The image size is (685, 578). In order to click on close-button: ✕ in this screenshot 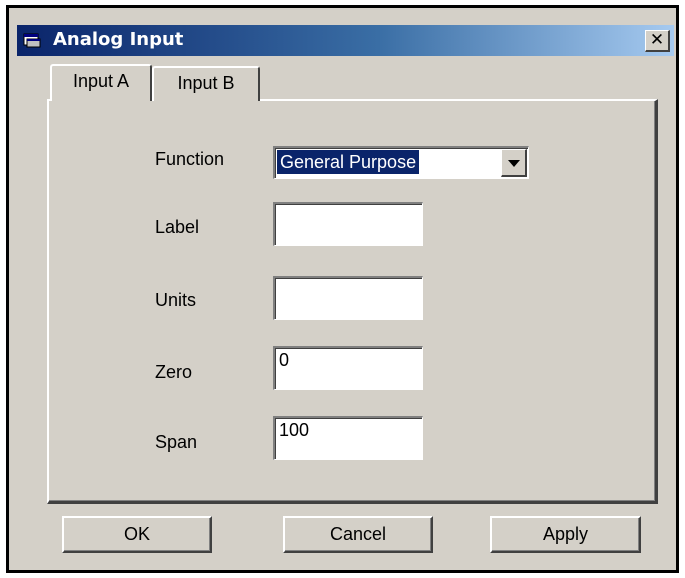, I will do `click(657, 41)`.